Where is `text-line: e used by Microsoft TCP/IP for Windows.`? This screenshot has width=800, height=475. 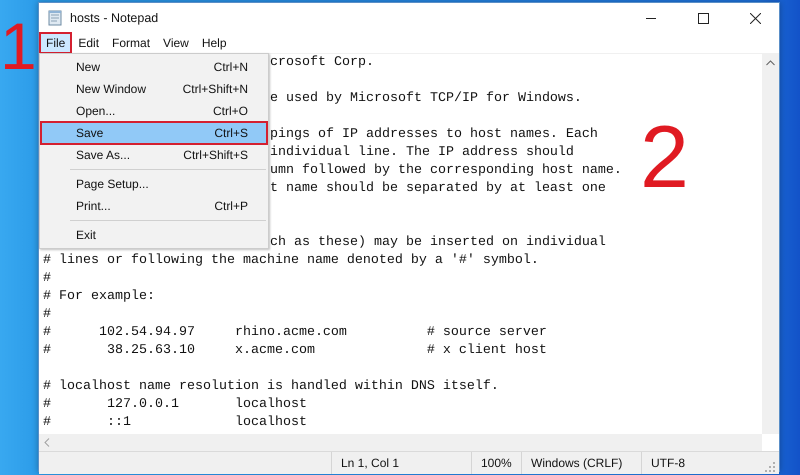
text-line: e used by Microsoft TCP/IP for Windows. is located at coordinates (426, 98).